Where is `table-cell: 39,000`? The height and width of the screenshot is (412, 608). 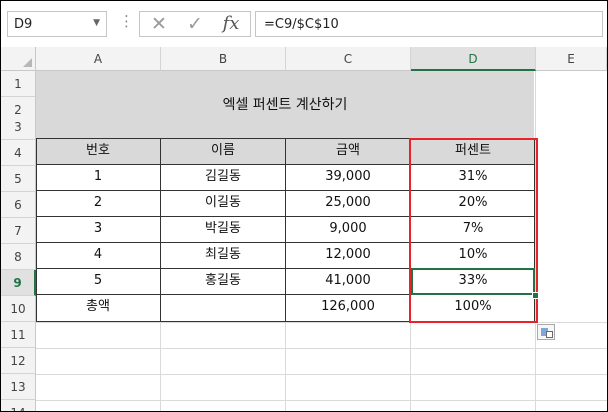 table-cell: 39,000 is located at coordinates (348, 177).